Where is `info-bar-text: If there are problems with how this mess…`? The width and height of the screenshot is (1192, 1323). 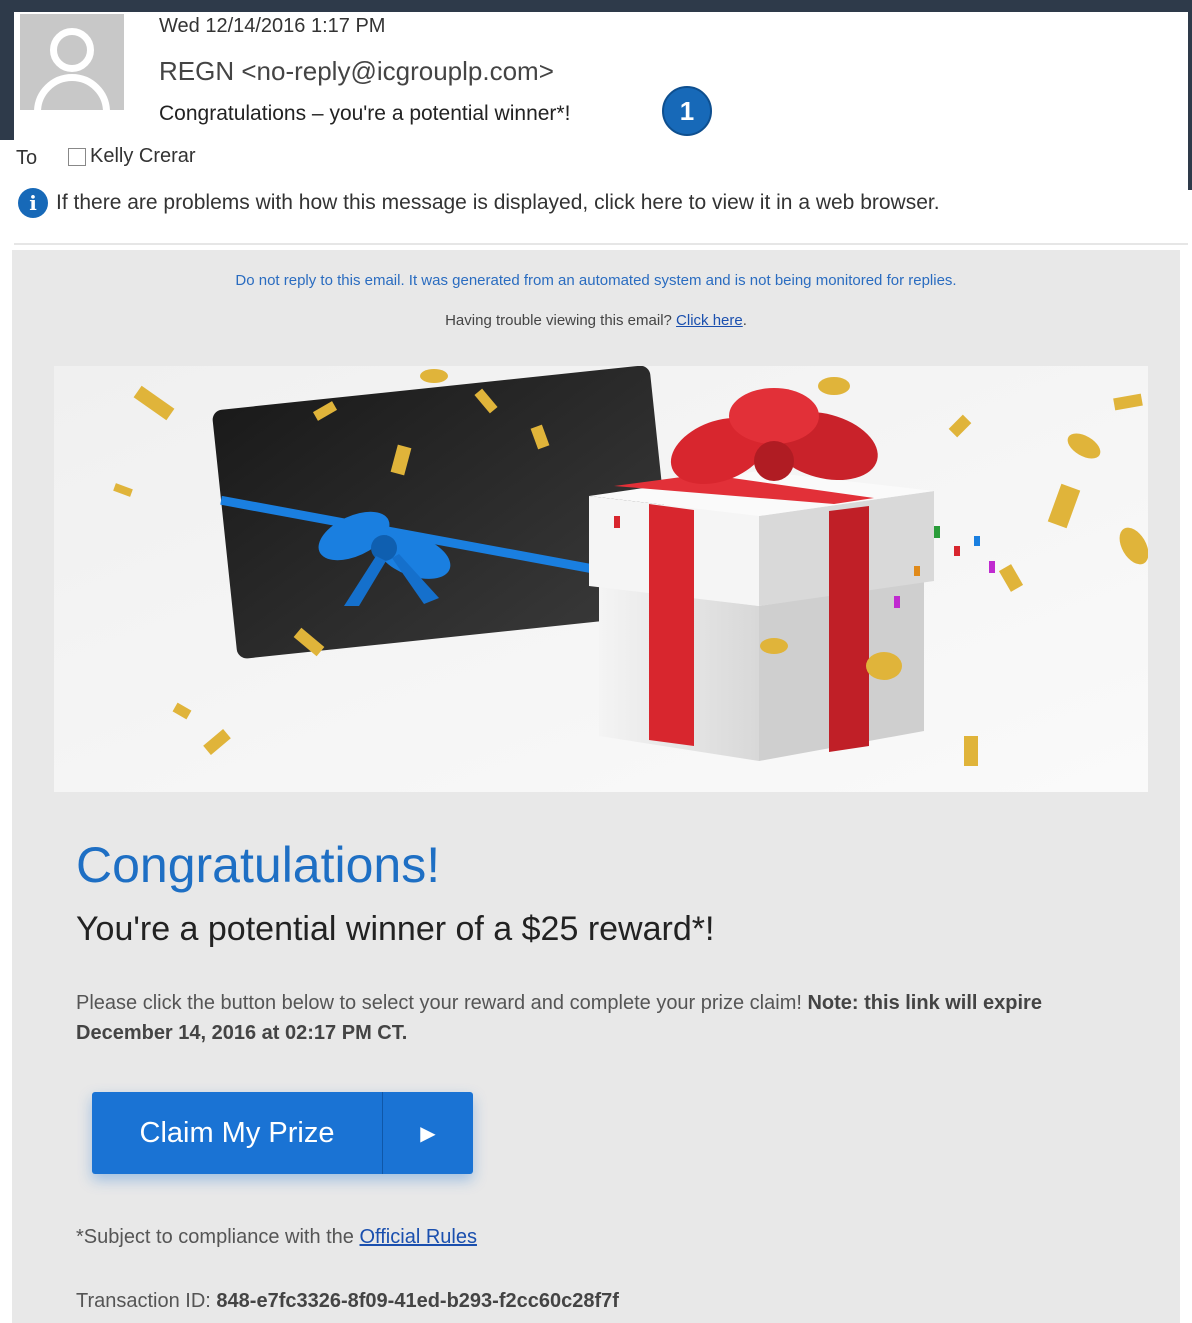
info-bar-text: If there are problems with how this mess… is located at coordinates (498, 203).